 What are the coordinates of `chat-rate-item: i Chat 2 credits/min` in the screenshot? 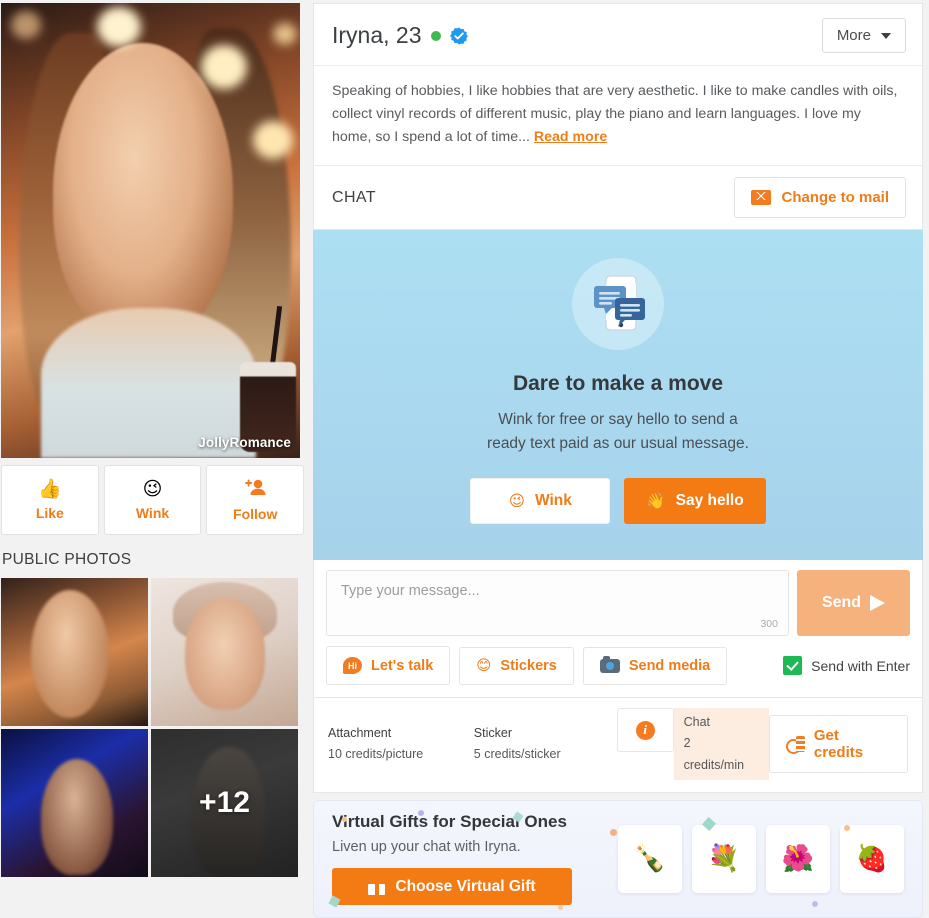 It's located at (693, 744).